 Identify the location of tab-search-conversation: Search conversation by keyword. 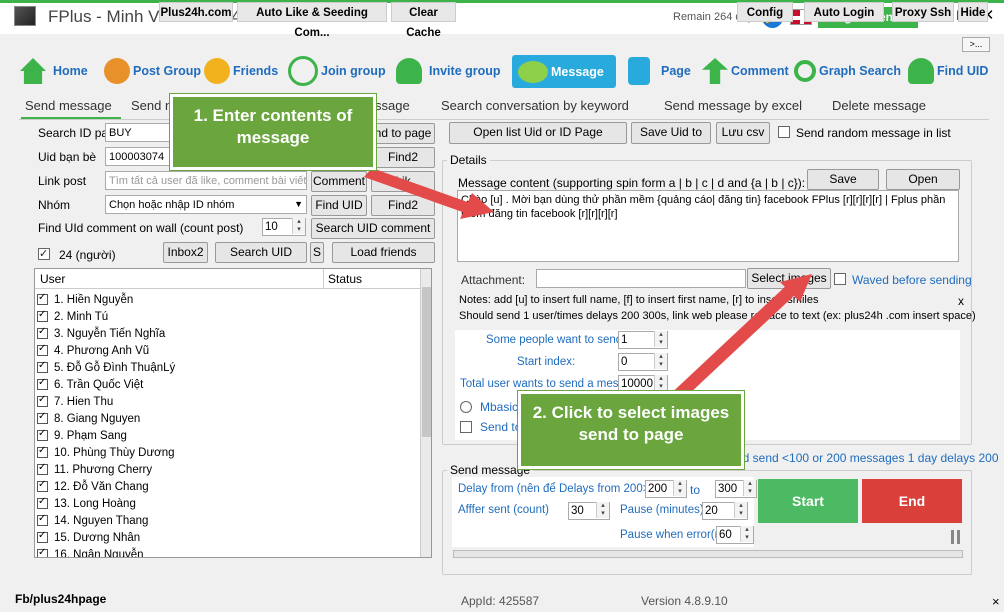
(535, 105).